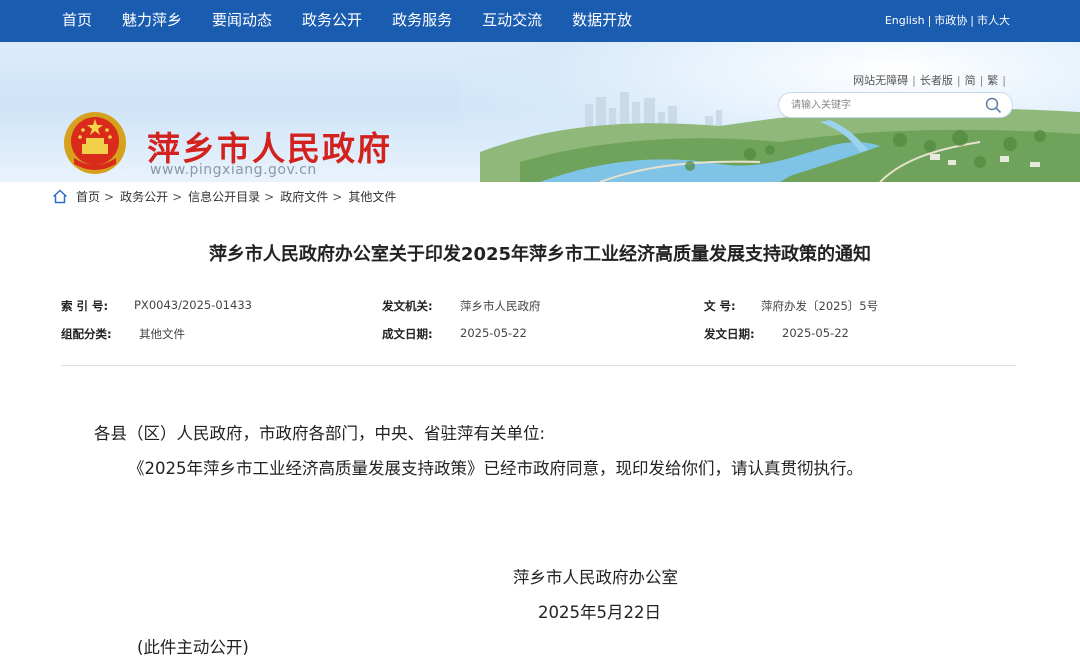 This screenshot has height=667, width=1080. Describe the element at coordinates (60, 196) in the screenshot. I see `home-icon` at that location.